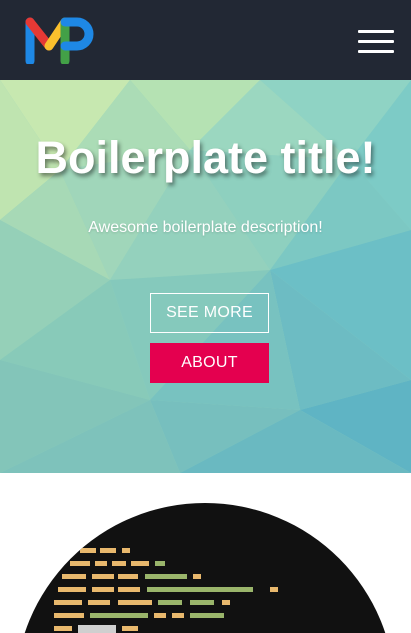 The image size is (411, 633). What do you see at coordinates (205, 40) in the screenshot?
I see `navbar` at bounding box center [205, 40].